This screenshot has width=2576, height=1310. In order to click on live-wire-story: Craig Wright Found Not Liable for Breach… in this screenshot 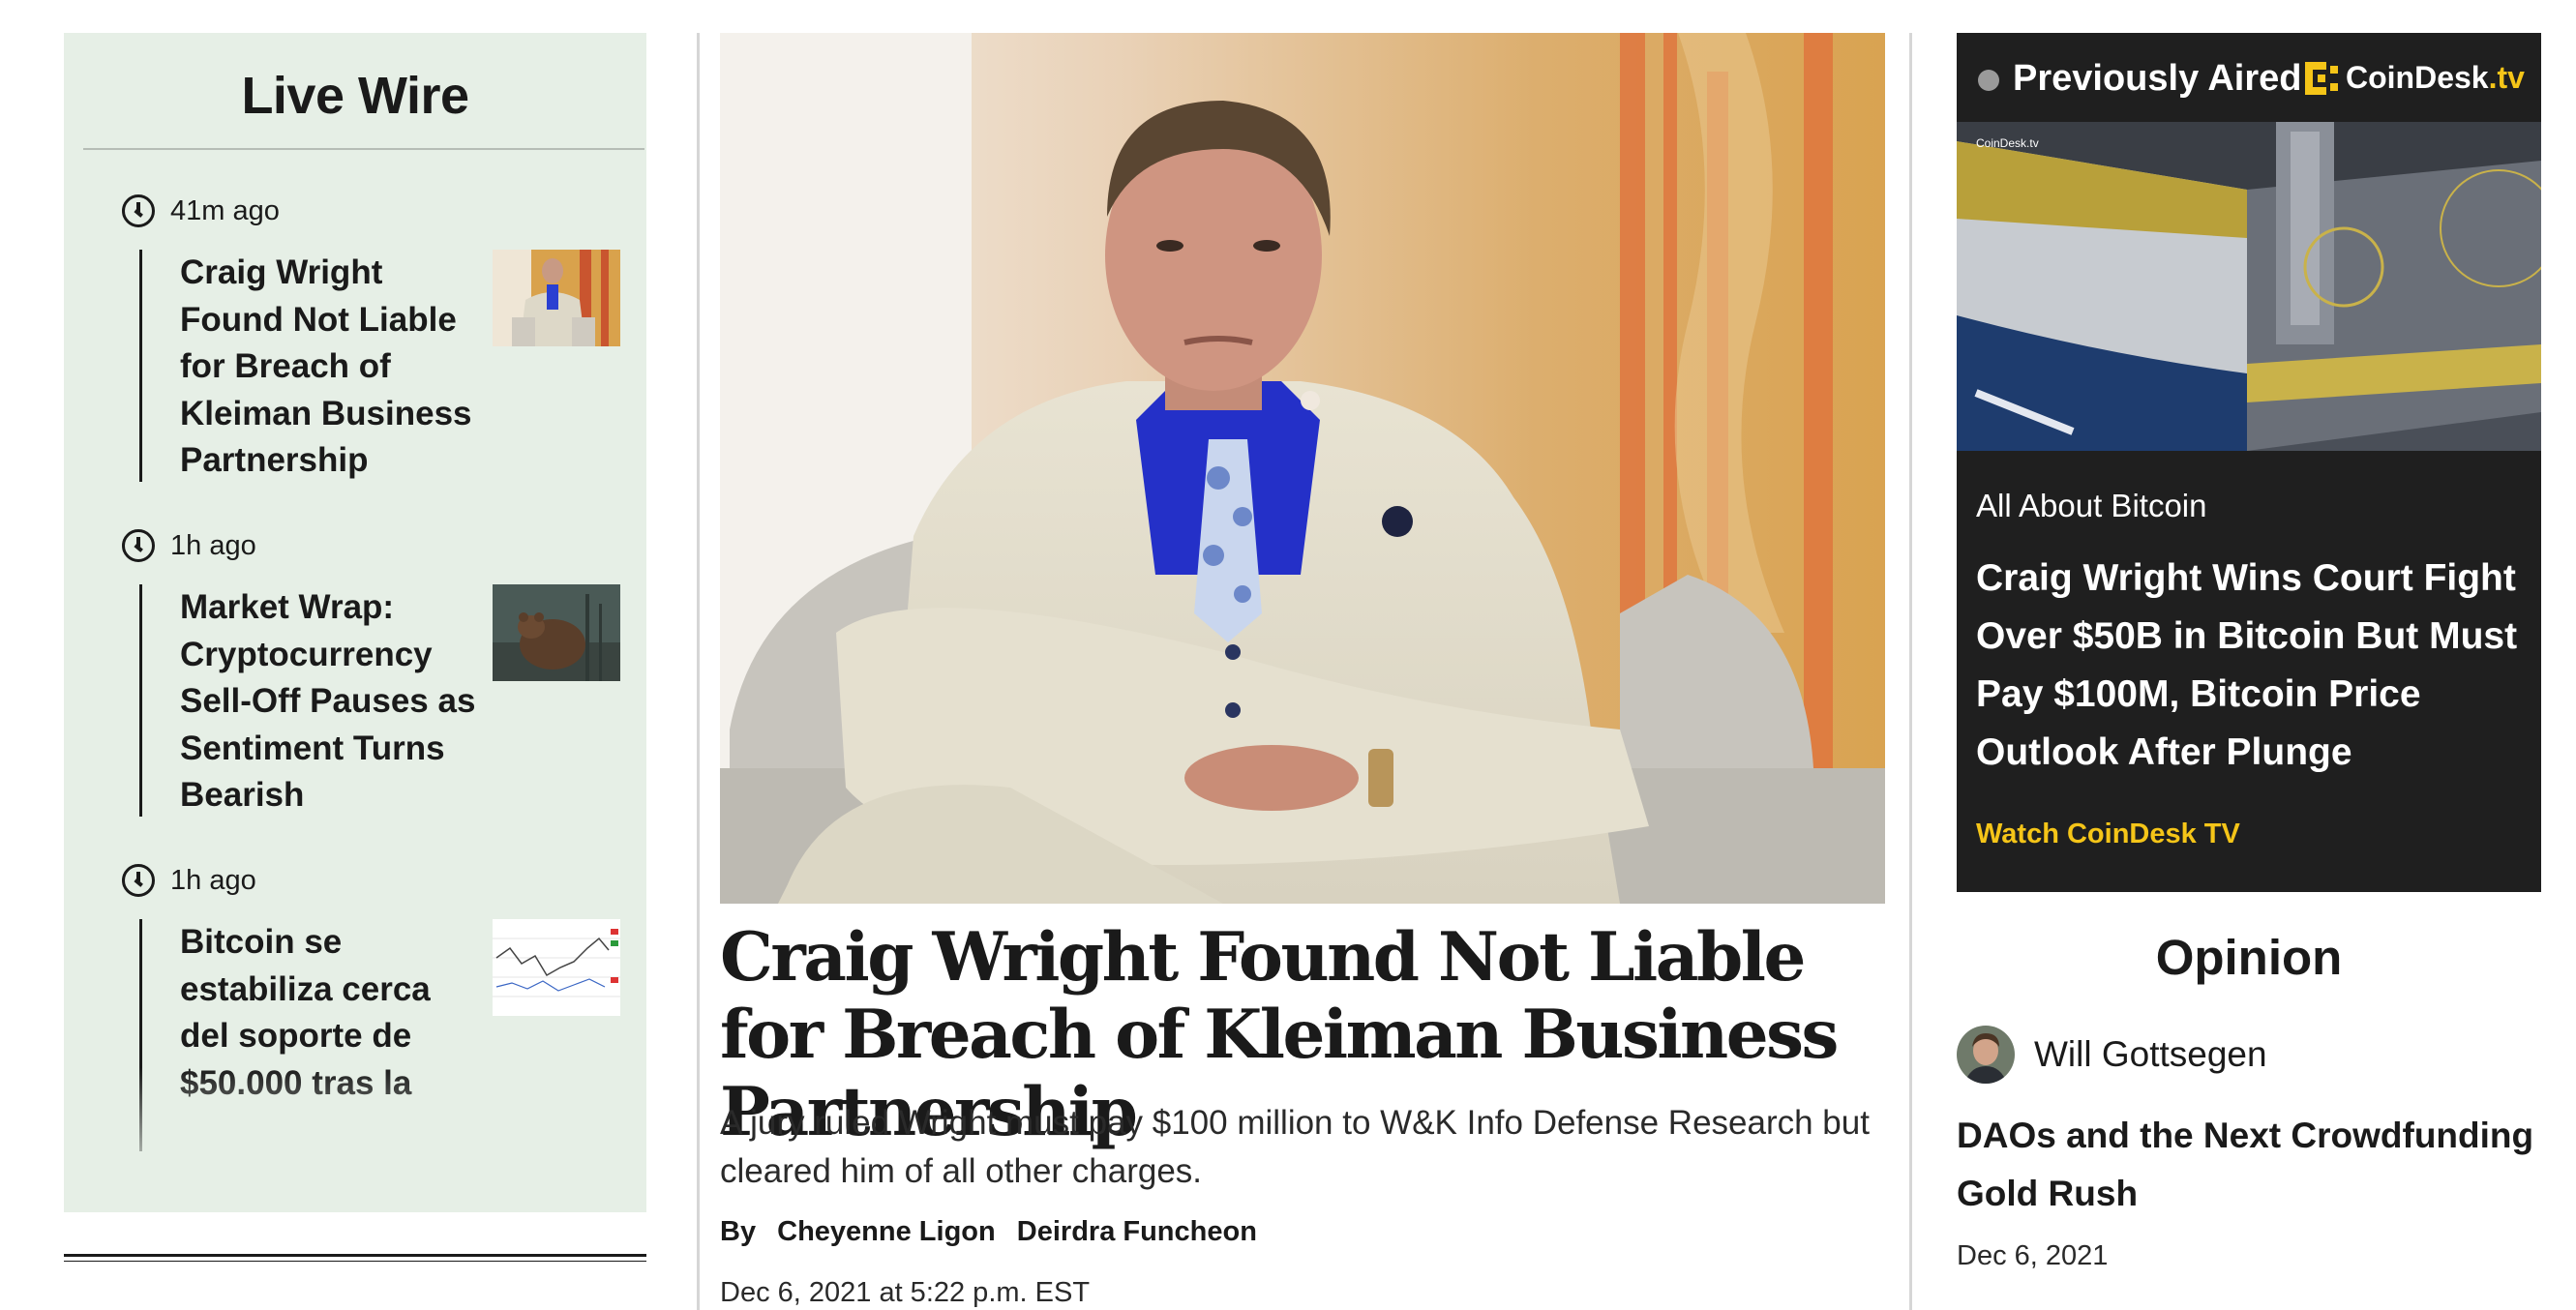, I will do `click(392, 366)`.